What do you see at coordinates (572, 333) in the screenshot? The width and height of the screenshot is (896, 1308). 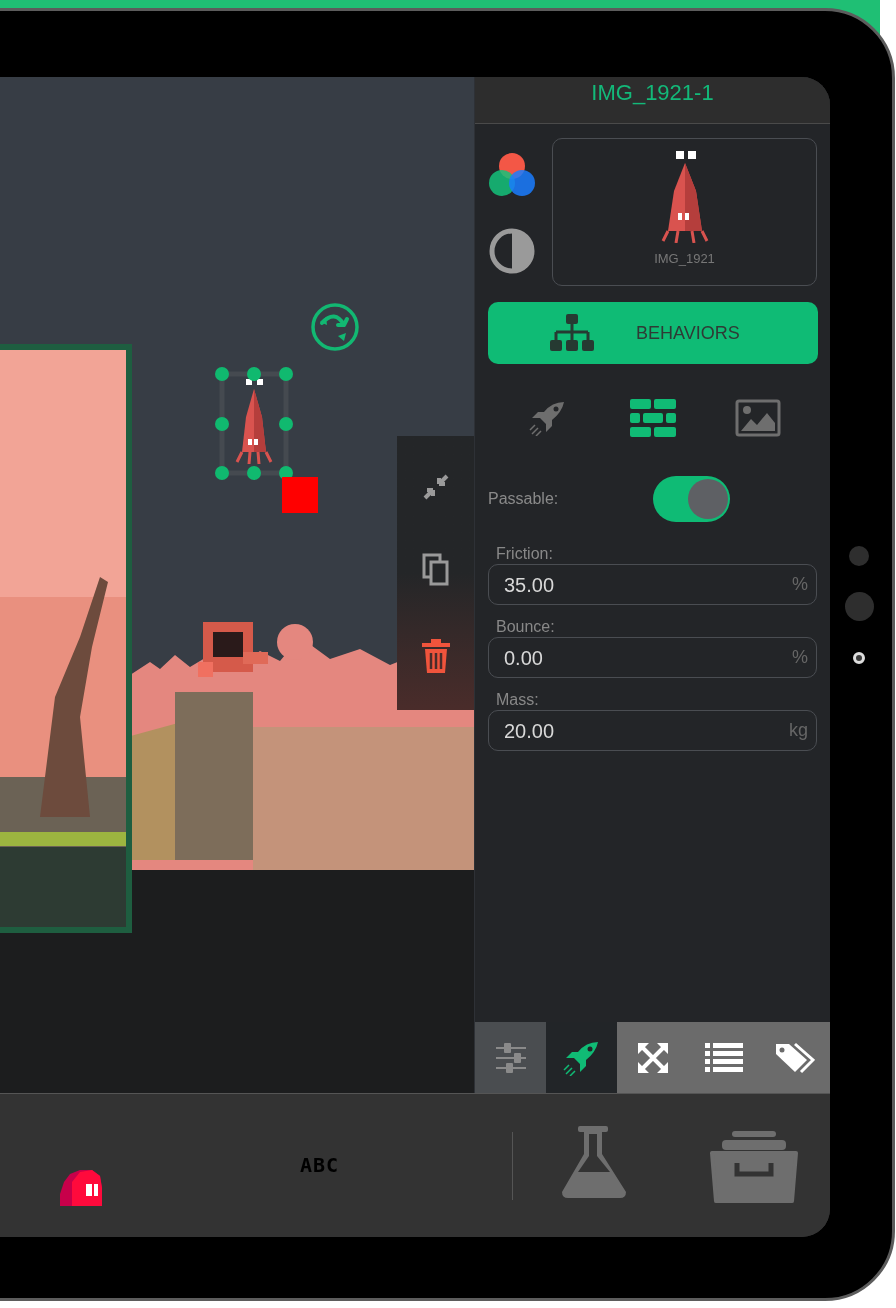 I see `hierarchy-icon` at bounding box center [572, 333].